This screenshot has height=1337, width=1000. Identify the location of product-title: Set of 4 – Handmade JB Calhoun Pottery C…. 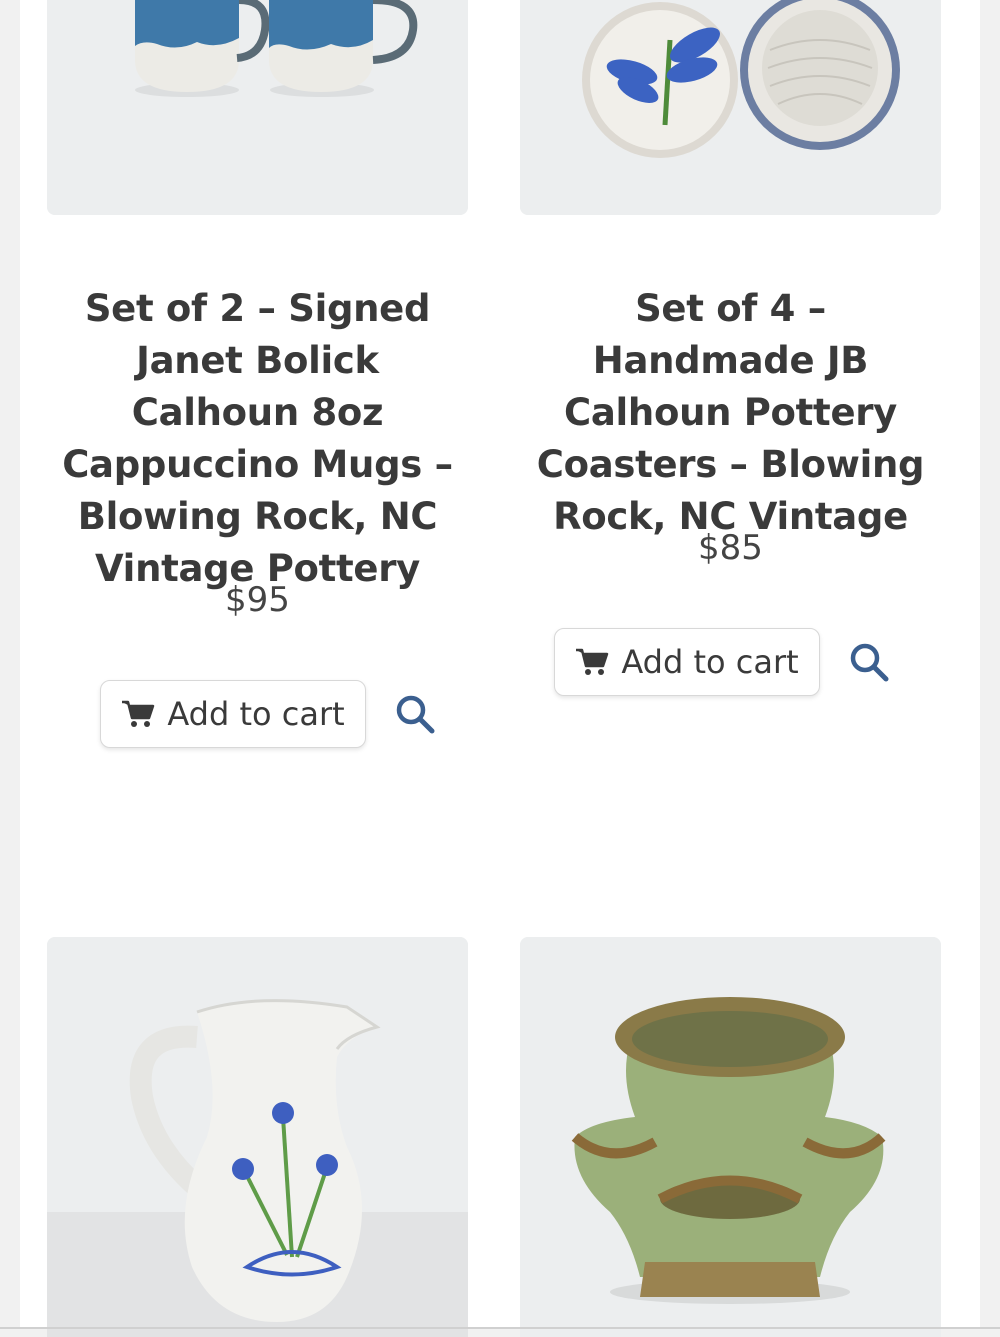
(730, 413).